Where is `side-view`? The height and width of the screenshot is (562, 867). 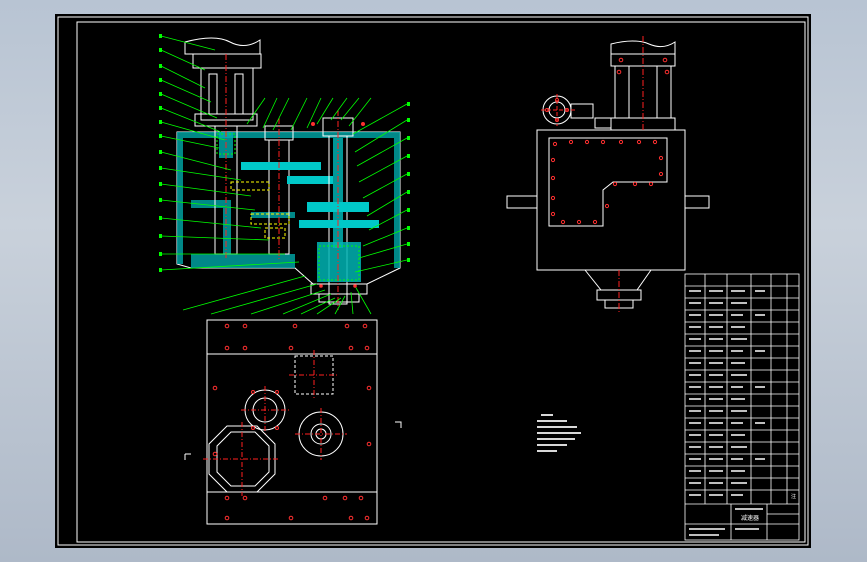 side-view is located at coordinates (608, 175).